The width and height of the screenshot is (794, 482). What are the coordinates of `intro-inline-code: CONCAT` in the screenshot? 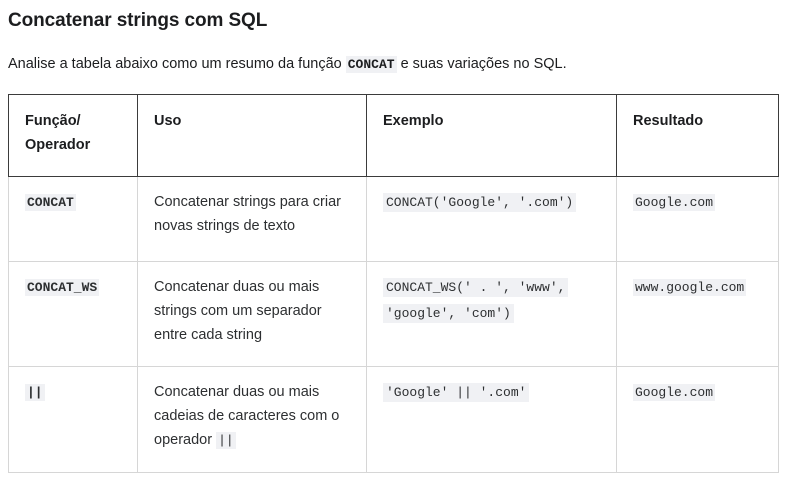 It's located at (371, 64).